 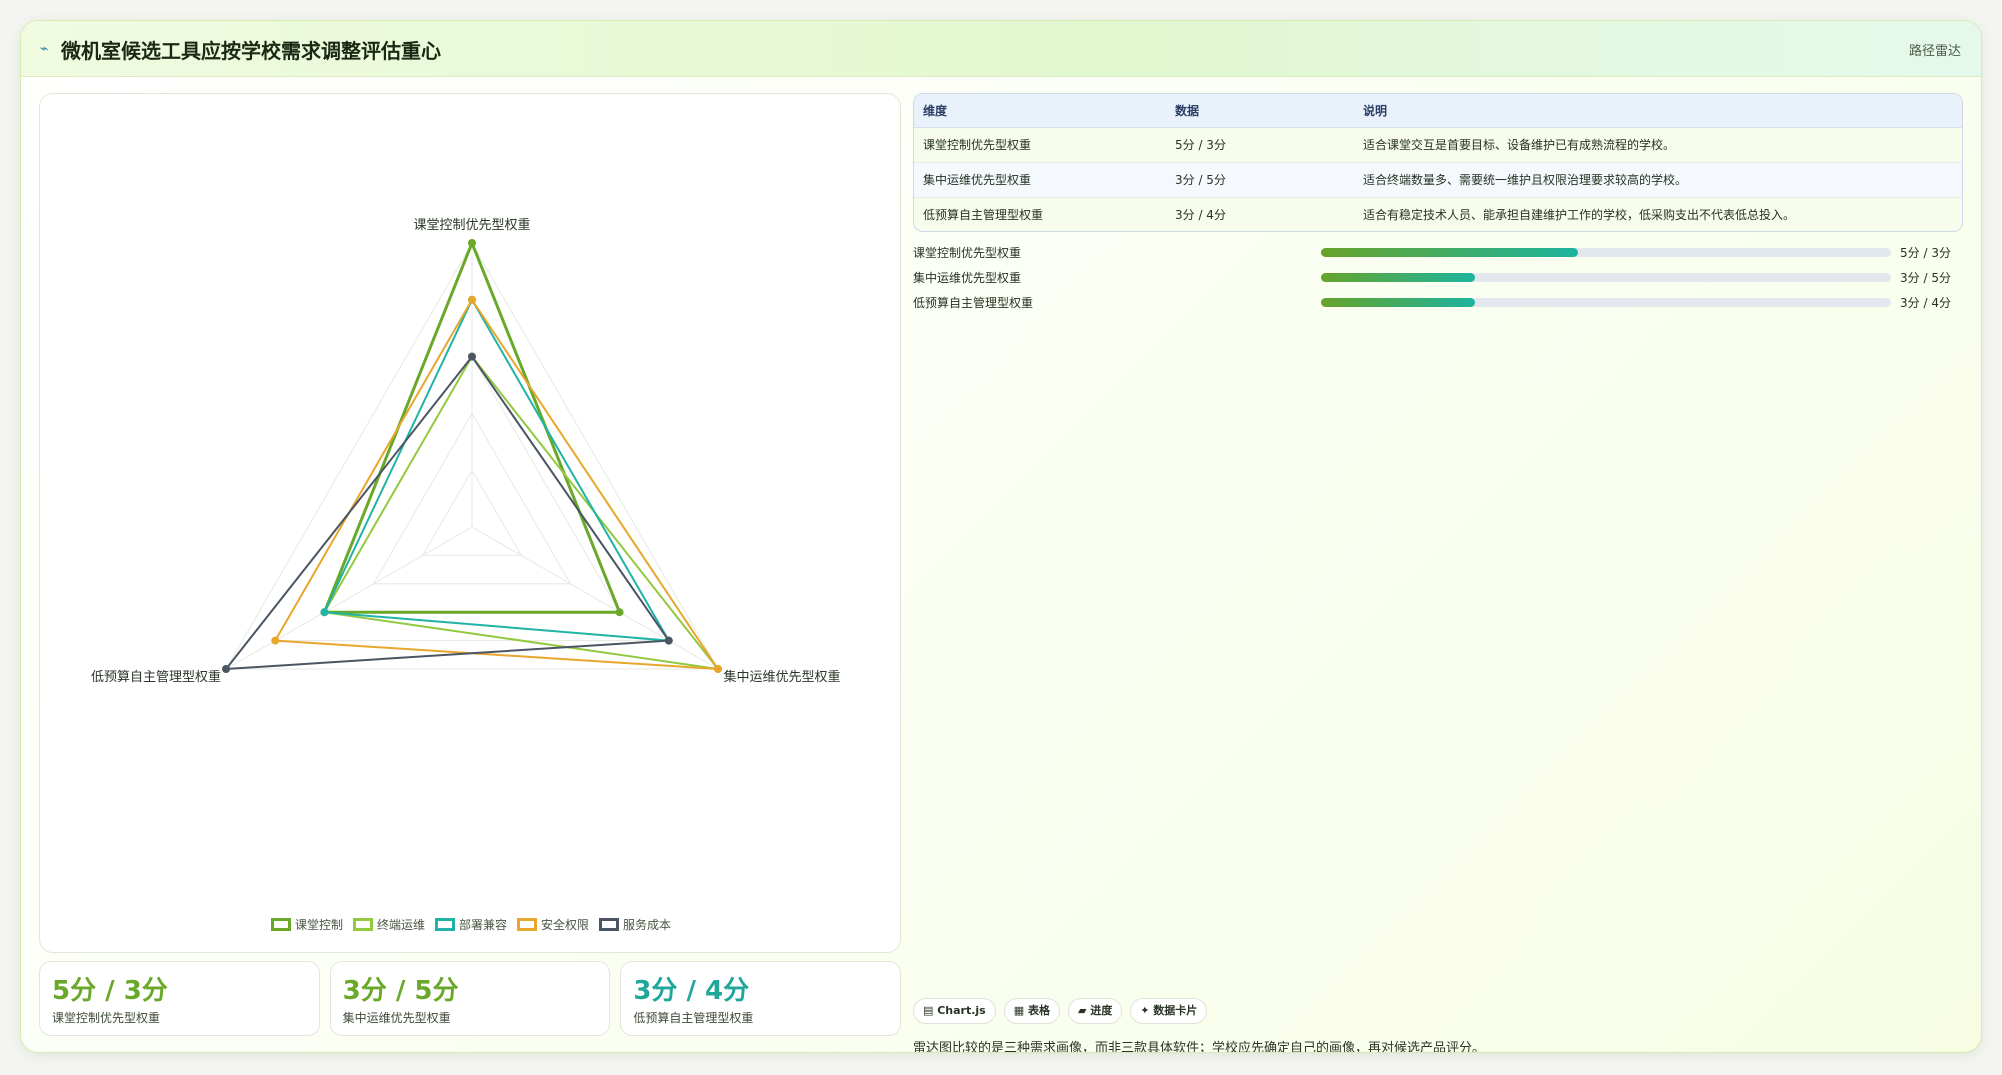 I want to click on kpi-label: 低预算自主管理型权重, so click(x=693, y=1018).